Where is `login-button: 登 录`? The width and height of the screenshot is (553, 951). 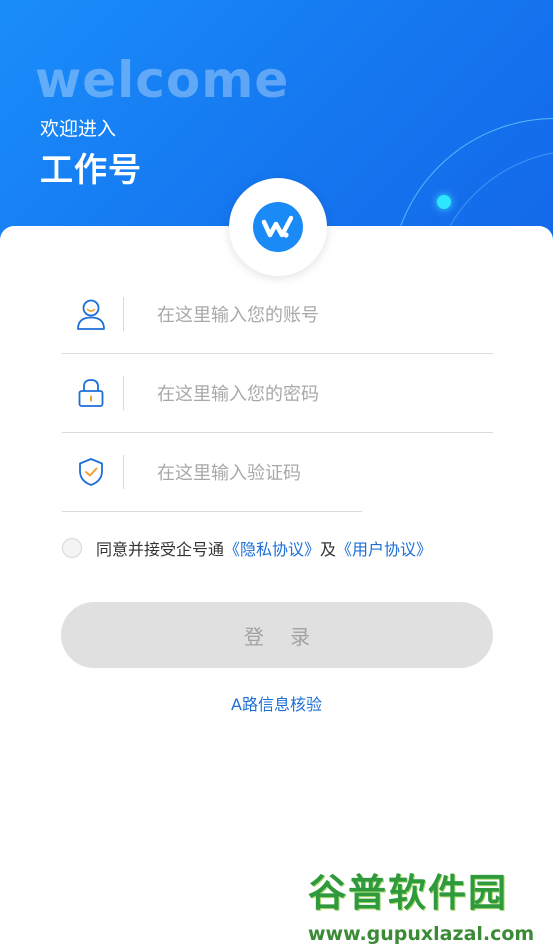 login-button: 登 录 is located at coordinates (277, 635).